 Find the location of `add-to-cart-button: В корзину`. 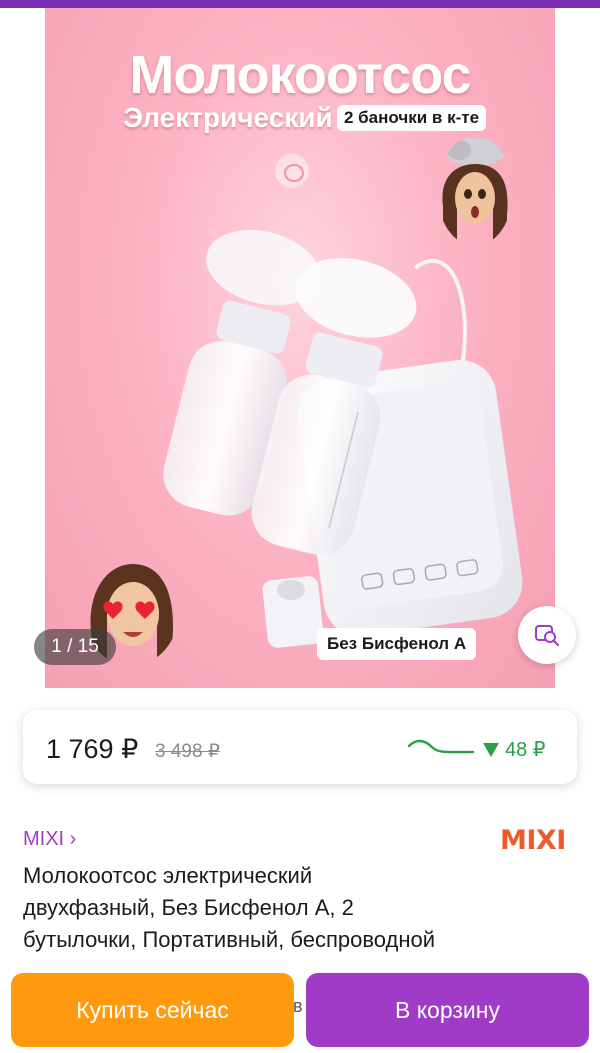

add-to-cart-button: В корзину is located at coordinates (447, 1010).